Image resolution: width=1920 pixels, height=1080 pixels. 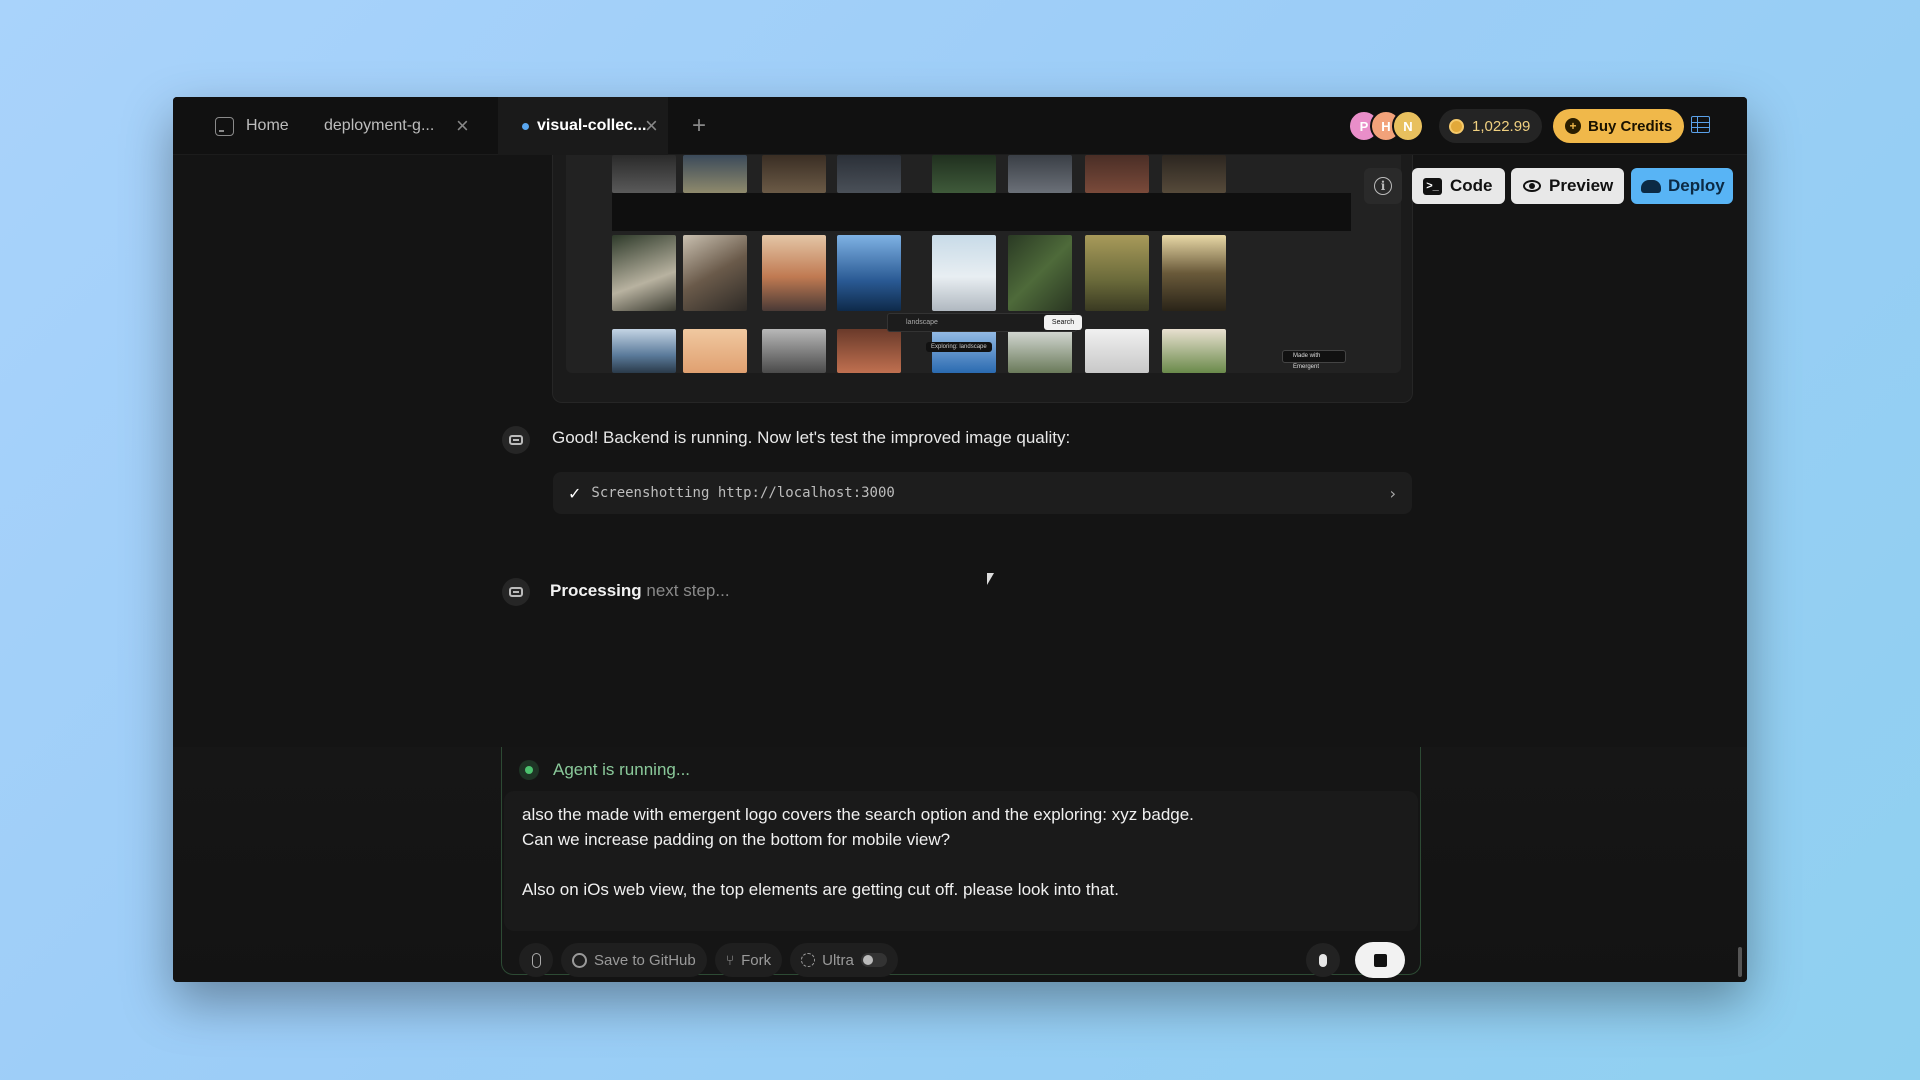 I want to click on tab-home: Home, so click(x=252, y=126).